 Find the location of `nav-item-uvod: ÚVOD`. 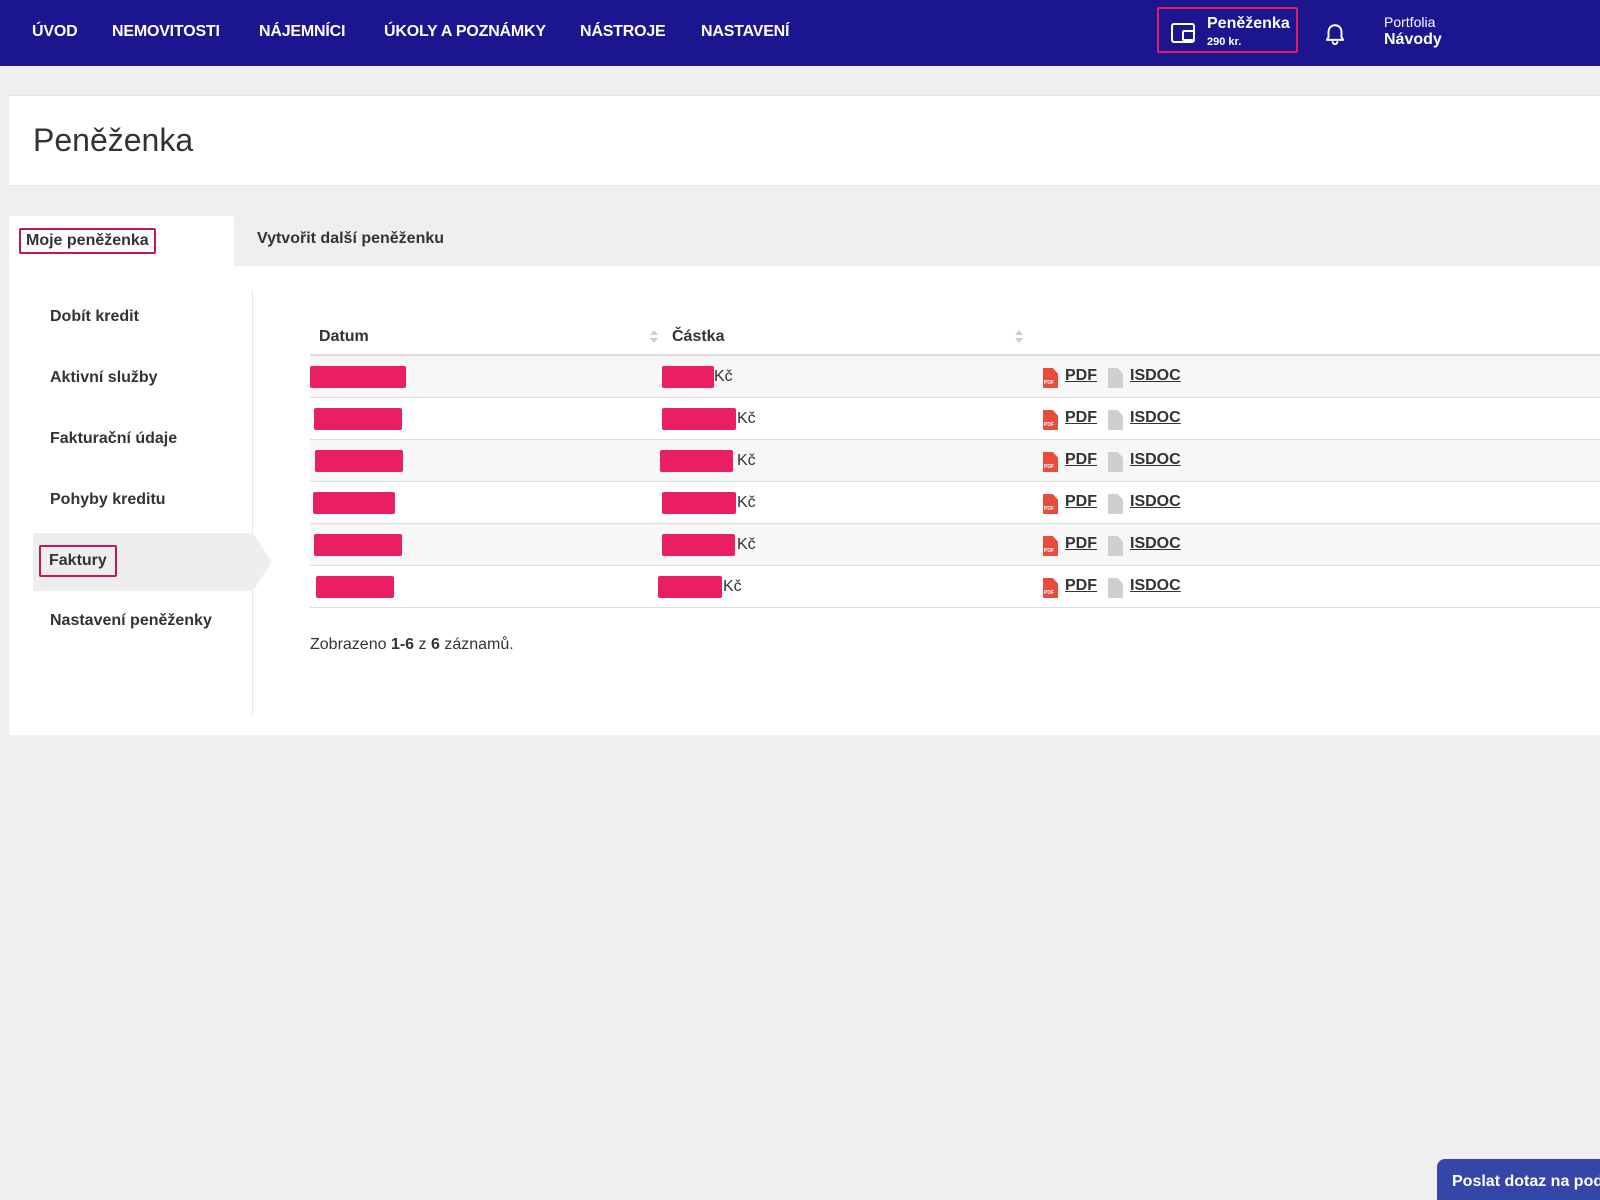

nav-item-uvod: ÚVOD is located at coordinates (55, 32).